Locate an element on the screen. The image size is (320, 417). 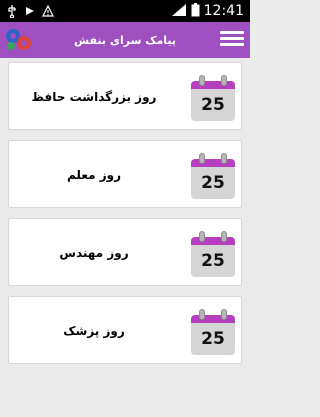
list-item: روز پزشک 25 is located at coordinates (125, 330).